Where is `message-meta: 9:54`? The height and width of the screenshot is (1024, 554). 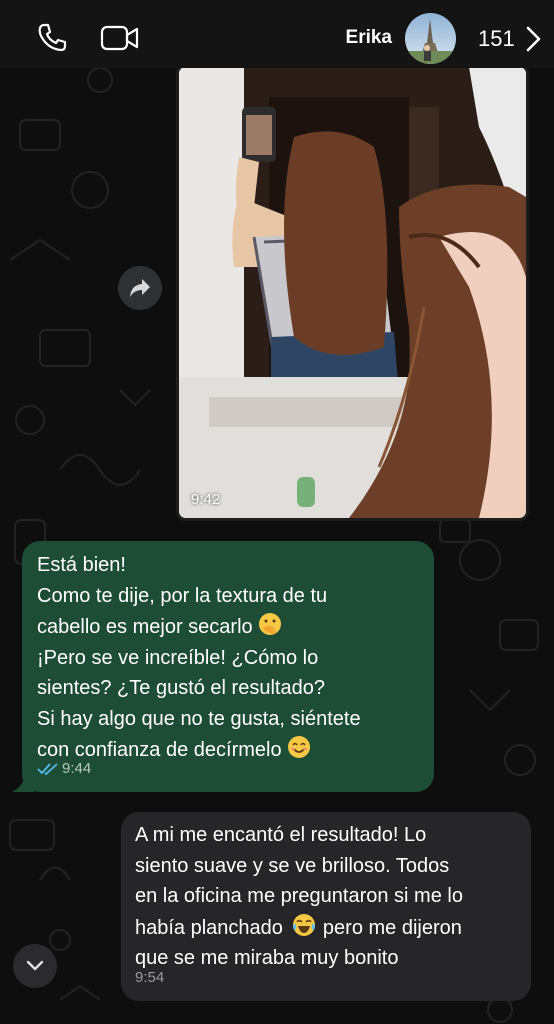 message-meta: 9:54 is located at coordinates (149, 978).